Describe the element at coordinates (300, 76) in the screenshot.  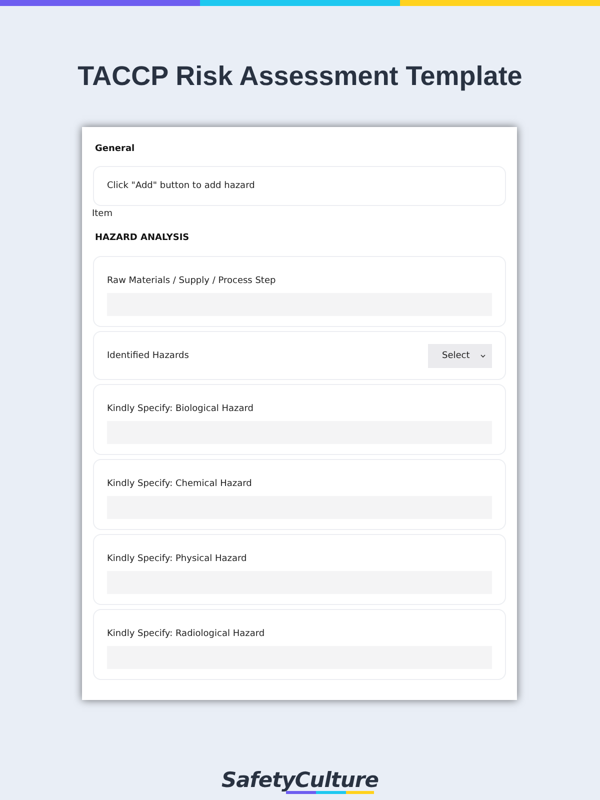
I see `page-title: TACCP Risk Assessment Template` at that location.